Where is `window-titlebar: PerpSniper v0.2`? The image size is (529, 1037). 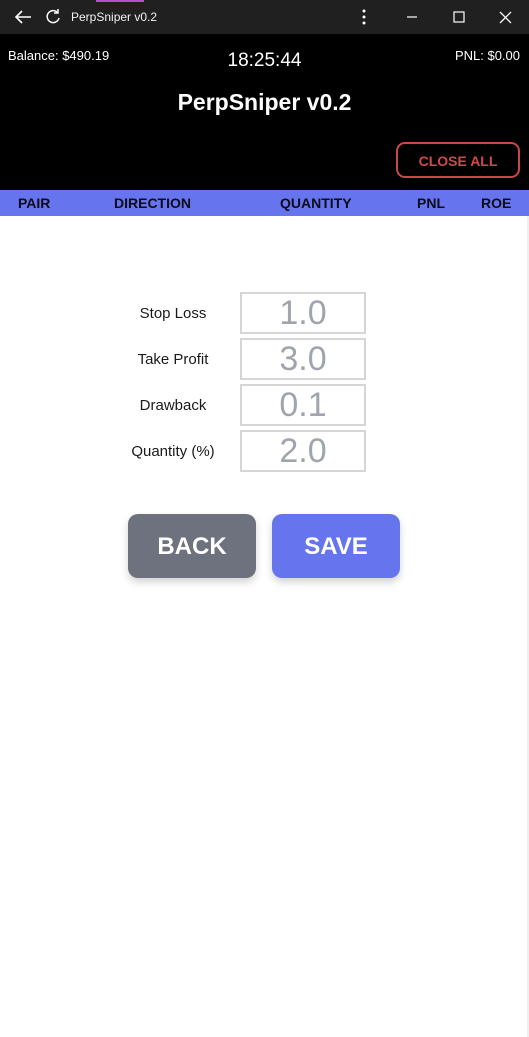
window-titlebar: PerpSniper v0.2 is located at coordinates (264, 17).